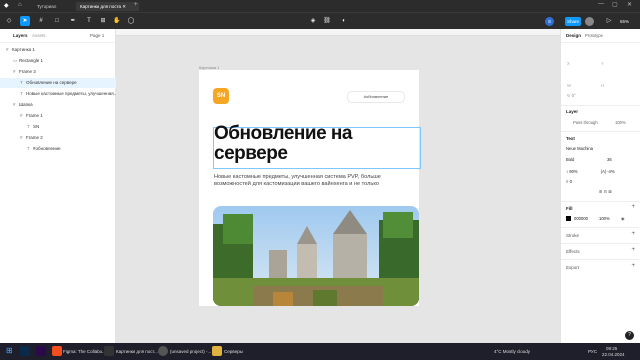  Describe the element at coordinates (570, 159) in the screenshot. I see `font-weight-select: Bold` at that location.